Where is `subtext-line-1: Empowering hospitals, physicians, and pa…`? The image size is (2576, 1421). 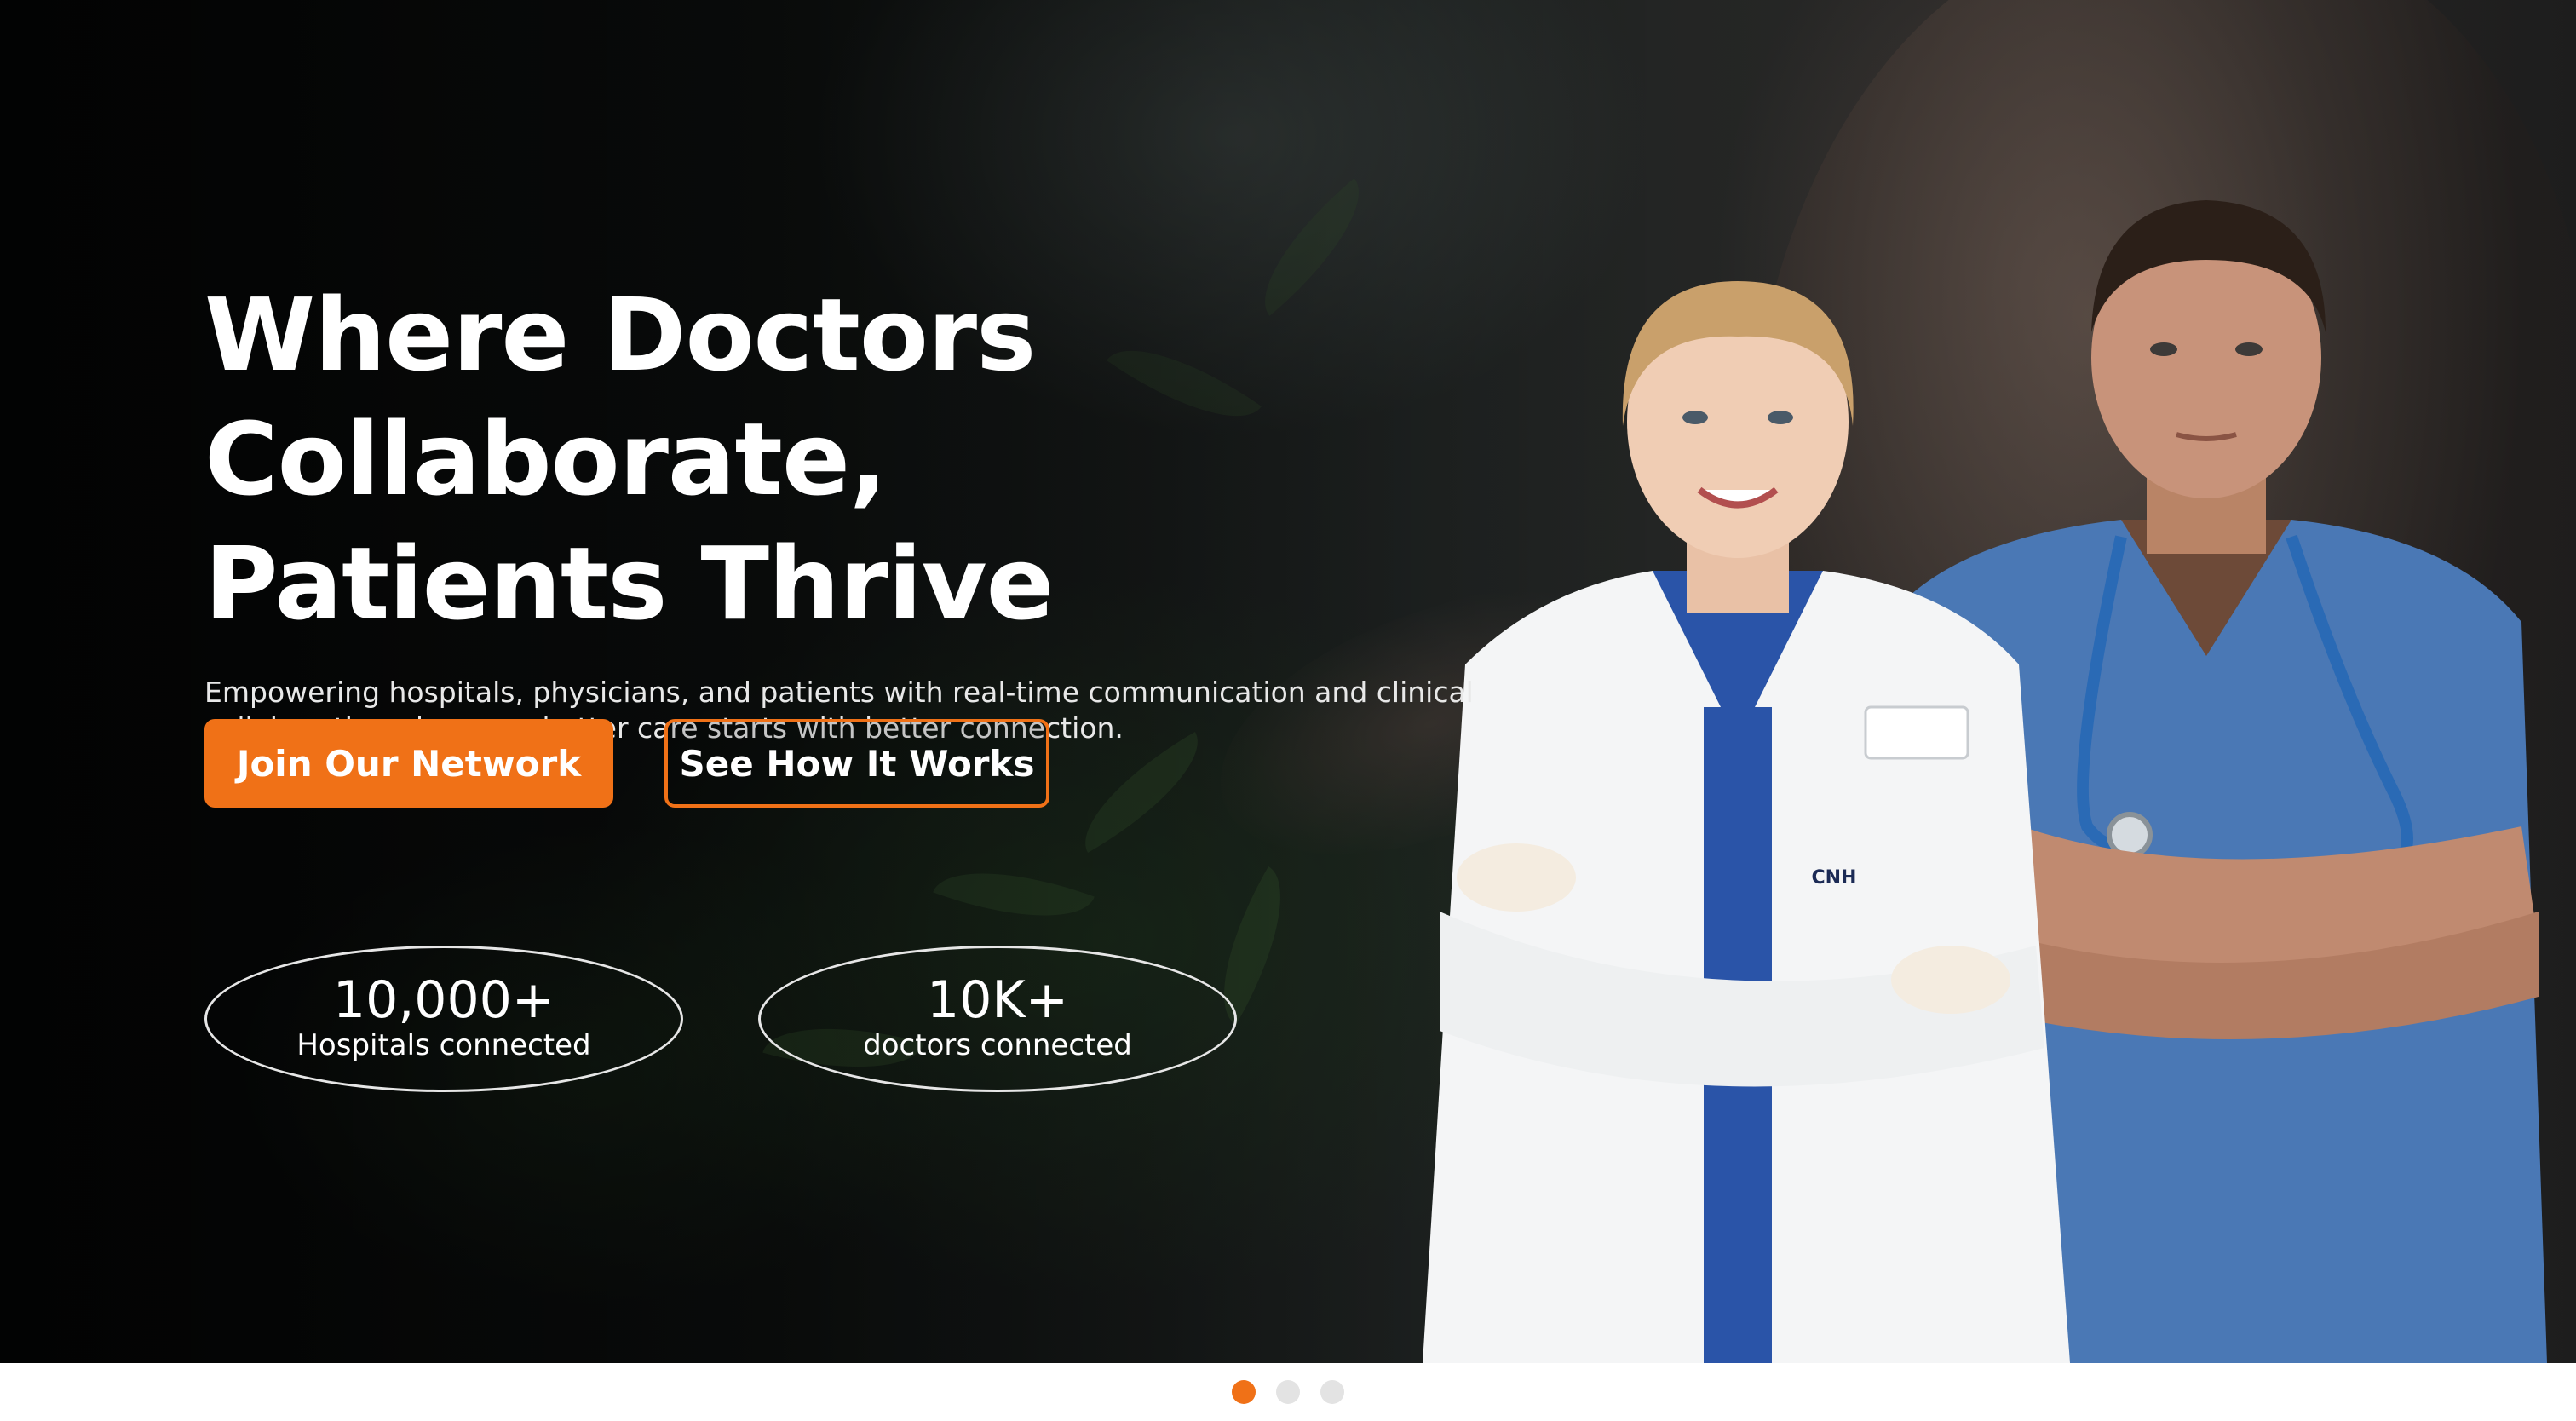 subtext-line-1: Empowering hospitals, physicians, and pa… is located at coordinates (839, 693).